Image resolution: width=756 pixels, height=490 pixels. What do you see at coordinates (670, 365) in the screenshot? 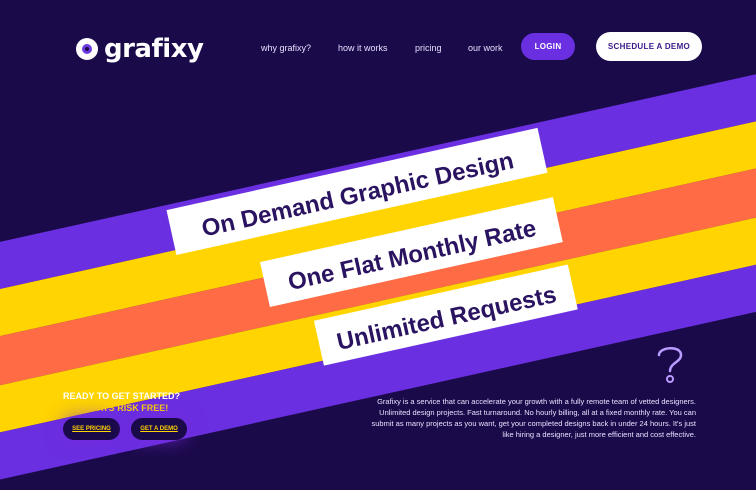
I see `question-mark-icon` at bounding box center [670, 365].